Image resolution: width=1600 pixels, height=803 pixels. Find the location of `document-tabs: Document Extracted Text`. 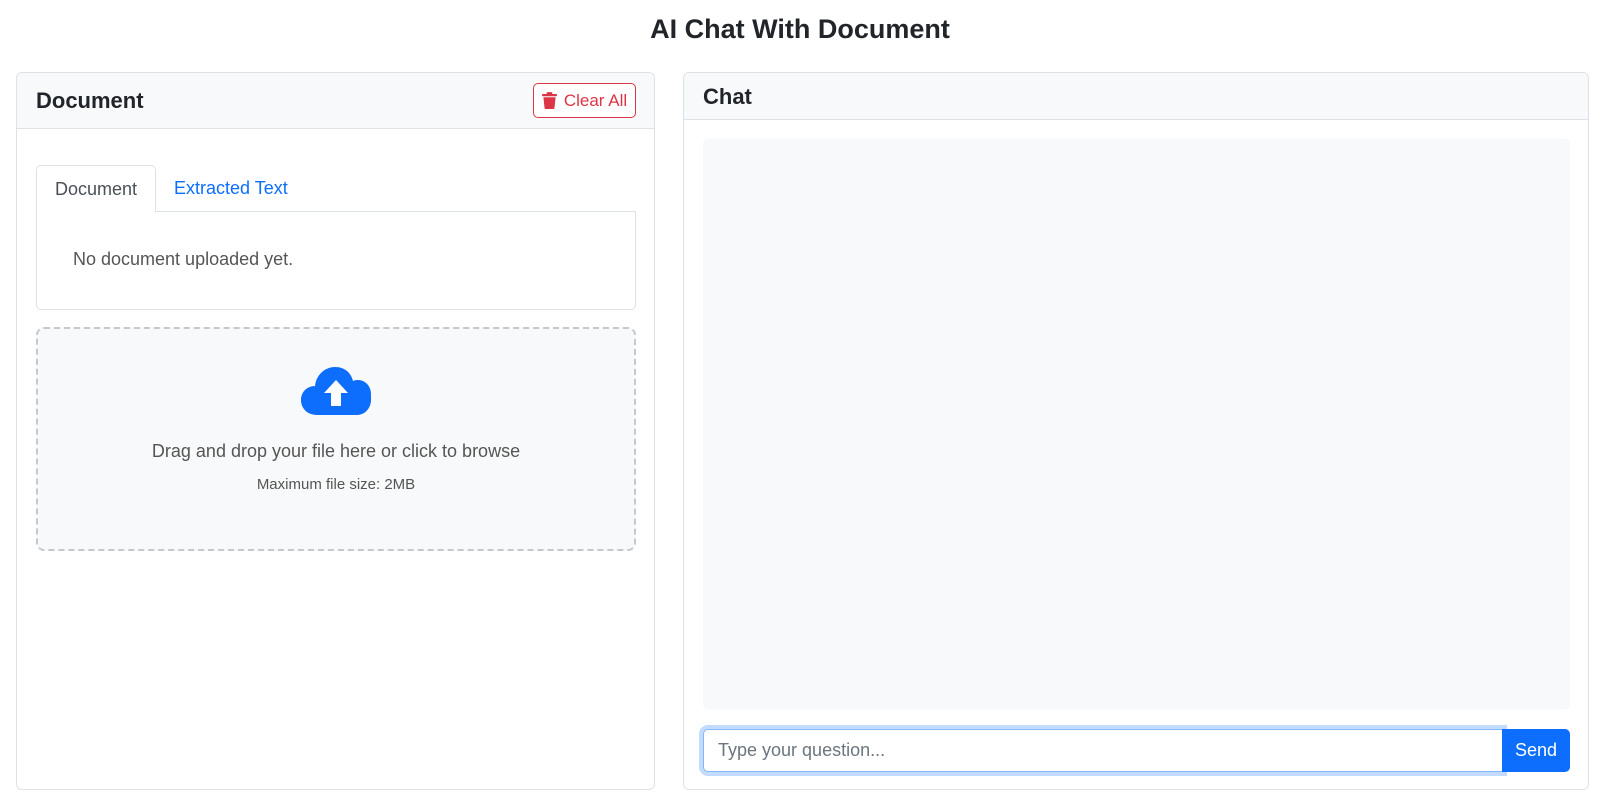

document-tabs: Document Extracted Text is located at coordinates (336, 189).